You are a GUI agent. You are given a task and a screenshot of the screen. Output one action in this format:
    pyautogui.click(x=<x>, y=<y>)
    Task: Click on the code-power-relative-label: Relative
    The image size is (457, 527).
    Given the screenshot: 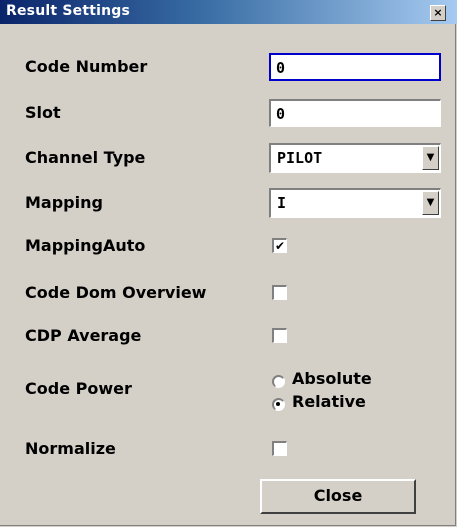 What is the action you would take?
    pyautogui.click(x=329, y=401)
    